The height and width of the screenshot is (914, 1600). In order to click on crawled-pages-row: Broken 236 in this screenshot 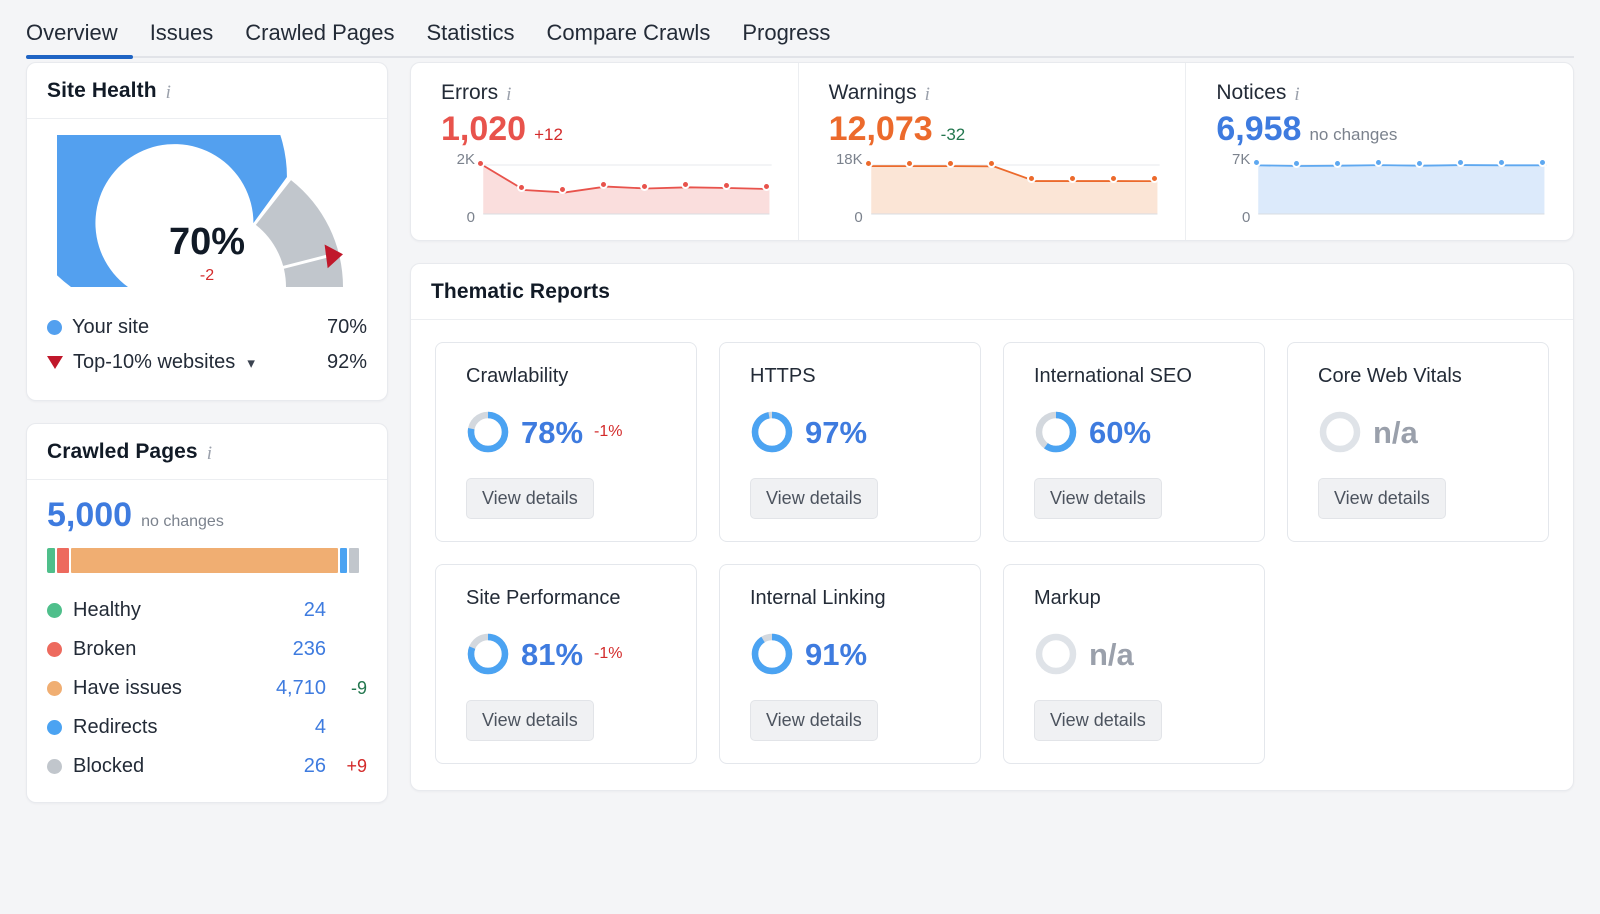, I will do `click(207, 649)`.